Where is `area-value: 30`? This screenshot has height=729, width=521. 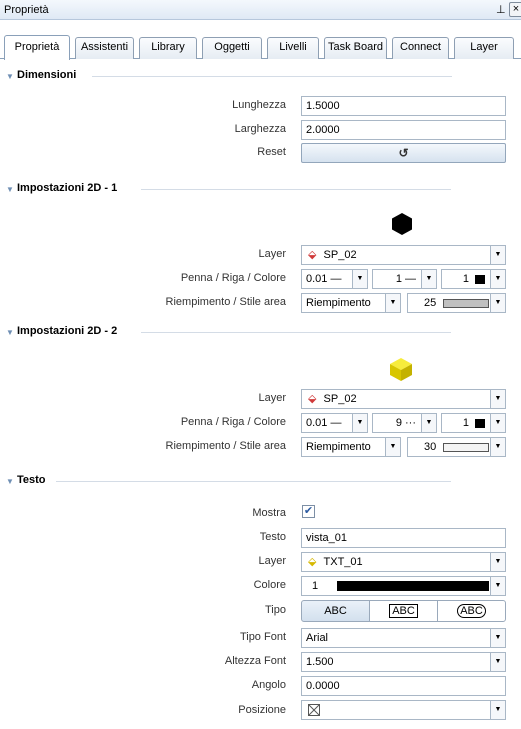
area-value: 30 is located at coordinates (430, 447).